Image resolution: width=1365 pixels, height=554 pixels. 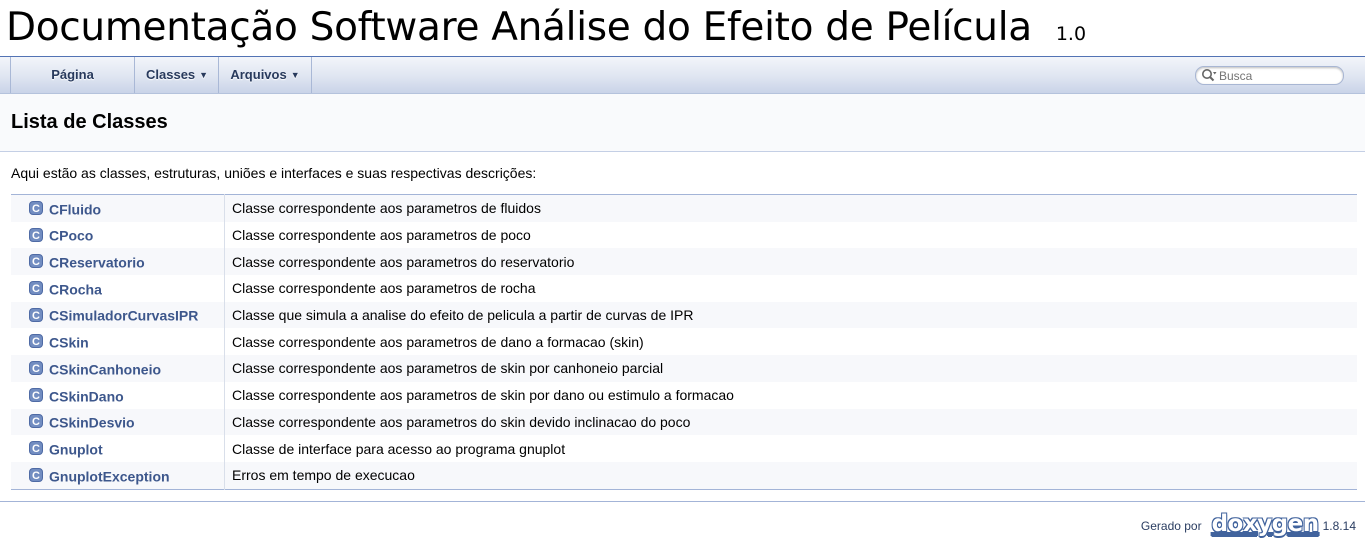 What do you see at coordinates (86, 396) in the screenshot?
I see `class-link: CSkinDano` at bounding box center [86, 396].